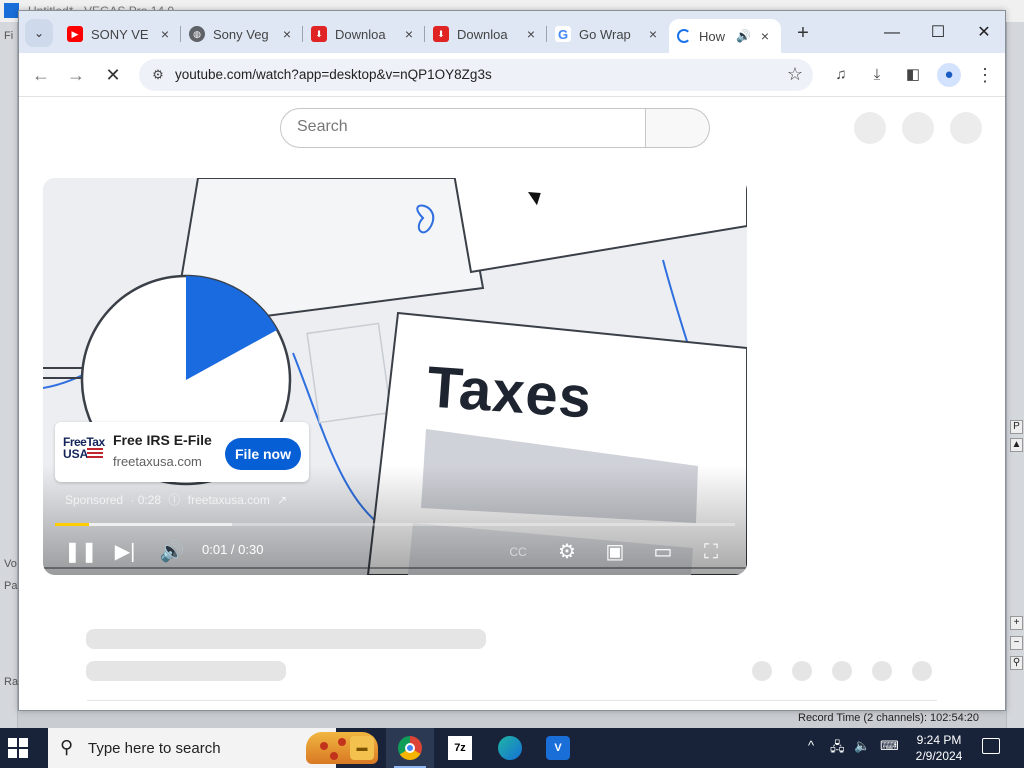 The width and height of the screenshot is (1024, 768). I want to click on forward-arrow-icon: →, so click(76, 75).